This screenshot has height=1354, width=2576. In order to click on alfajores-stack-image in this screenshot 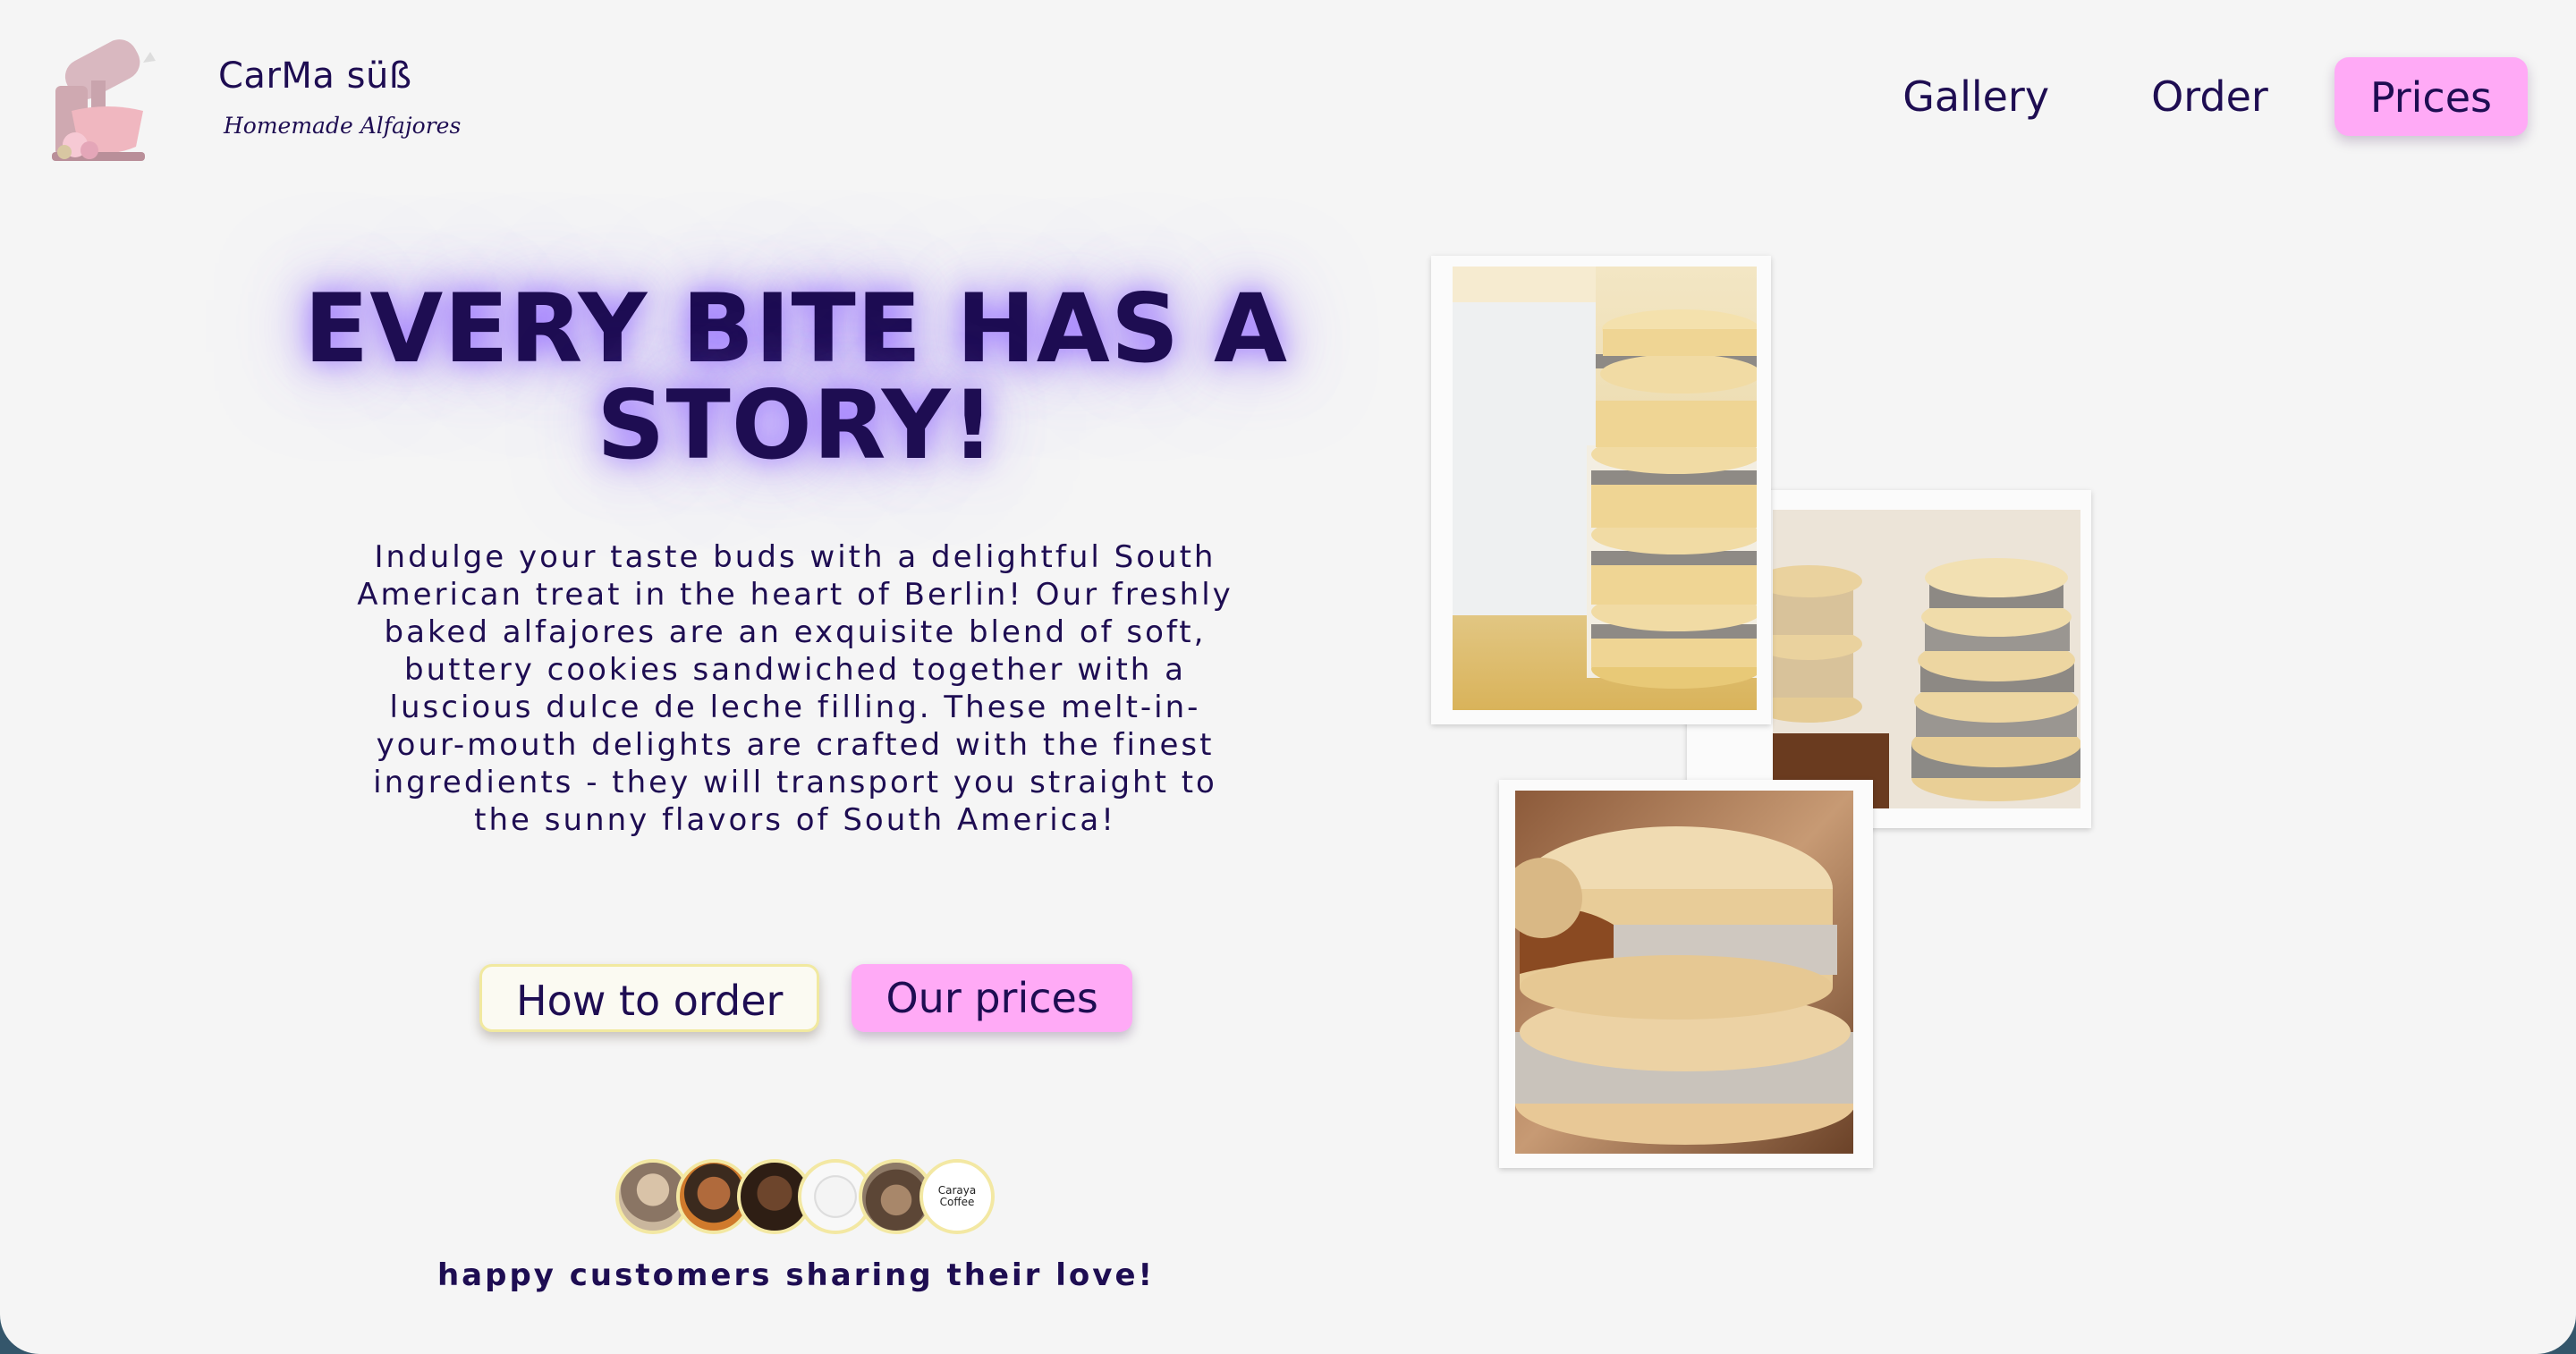, I will do `click(1926, 659)`.